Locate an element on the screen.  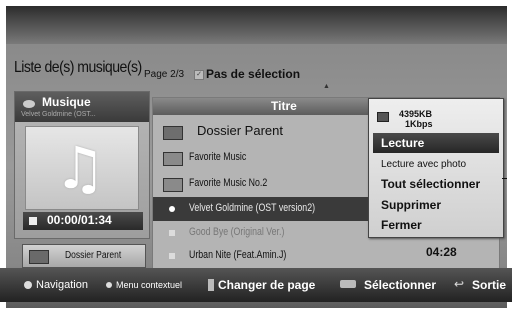
list-item-label: Urban Nite (Feat.Amin.J) is located at coordinates (238, 255).